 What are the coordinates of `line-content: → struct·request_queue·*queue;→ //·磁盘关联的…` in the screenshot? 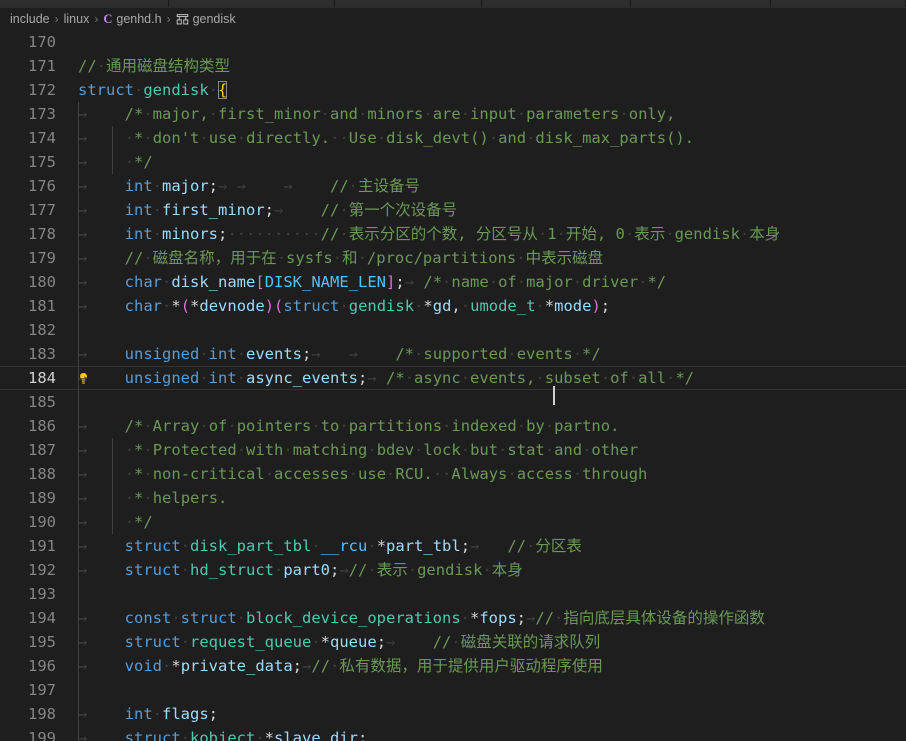 It's located at (339, 642).